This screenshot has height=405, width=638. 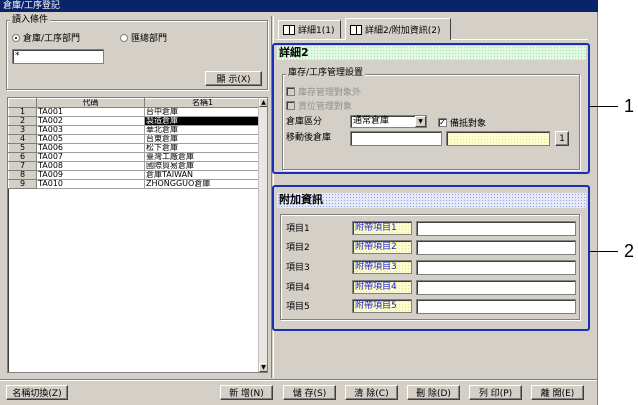 I want to click on header-name: 名稱1, so click(x=202, y=103).